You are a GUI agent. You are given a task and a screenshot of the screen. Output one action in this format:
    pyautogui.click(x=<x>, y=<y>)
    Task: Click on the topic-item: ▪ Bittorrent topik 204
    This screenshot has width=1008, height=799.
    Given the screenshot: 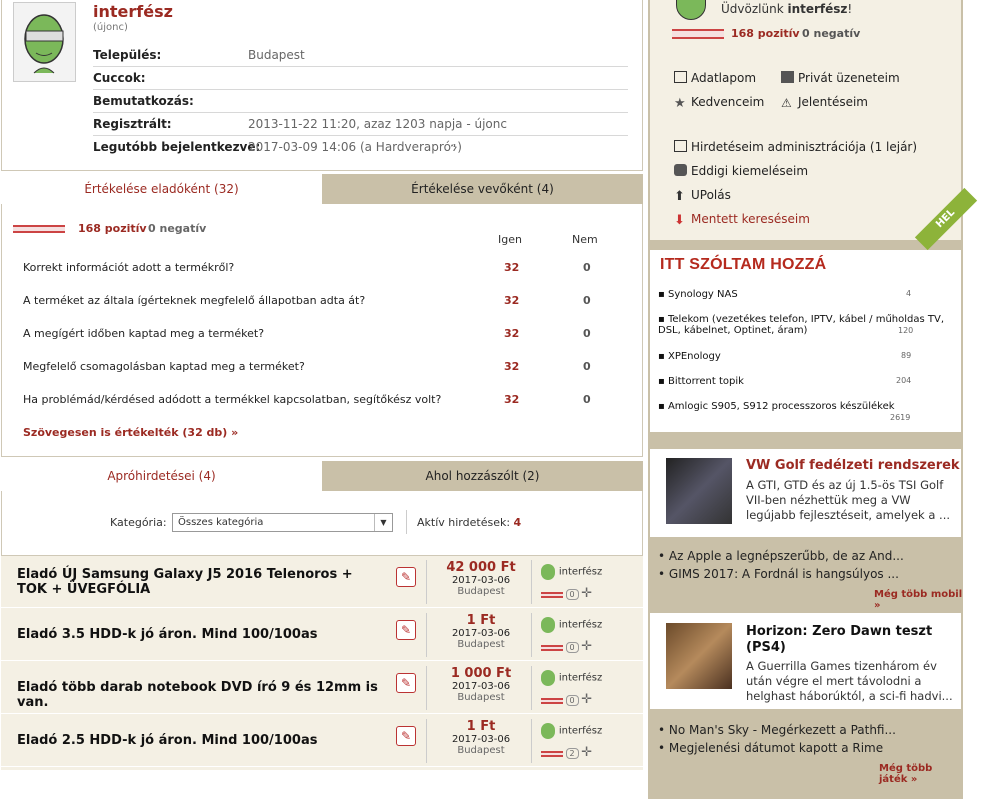 What is the action you would take?
    pyautogui.click(x=808, y=381)
    